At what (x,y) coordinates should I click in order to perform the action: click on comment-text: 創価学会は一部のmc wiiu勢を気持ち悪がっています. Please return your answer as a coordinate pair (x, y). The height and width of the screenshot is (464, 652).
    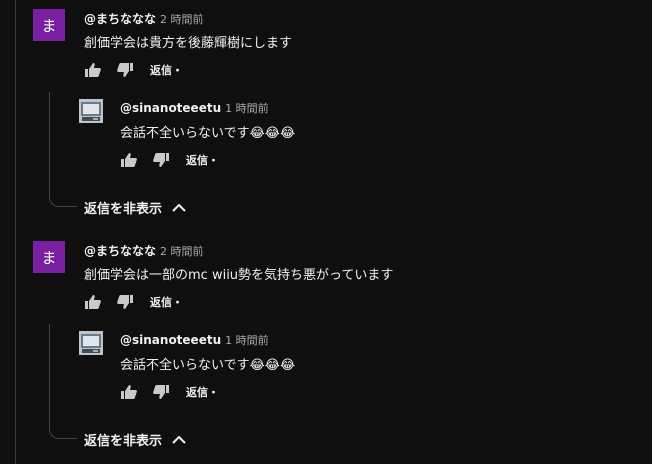
    Looking at the image, I should click on (239, 275).